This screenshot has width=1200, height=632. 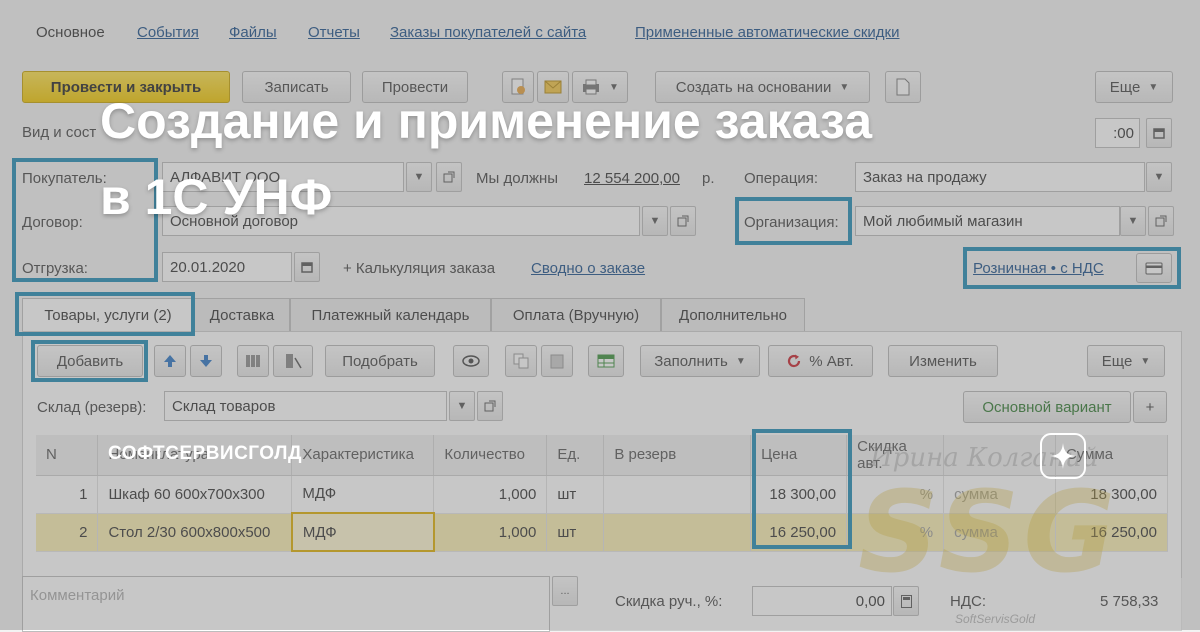 I want to click on sparkle-icon, so click(x=1063, y=456).